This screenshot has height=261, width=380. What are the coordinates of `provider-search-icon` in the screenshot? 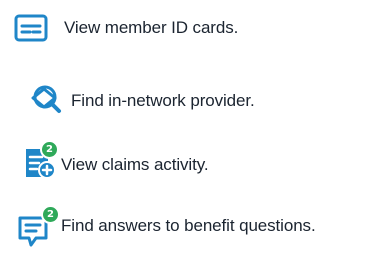 It's located at (44, 98).